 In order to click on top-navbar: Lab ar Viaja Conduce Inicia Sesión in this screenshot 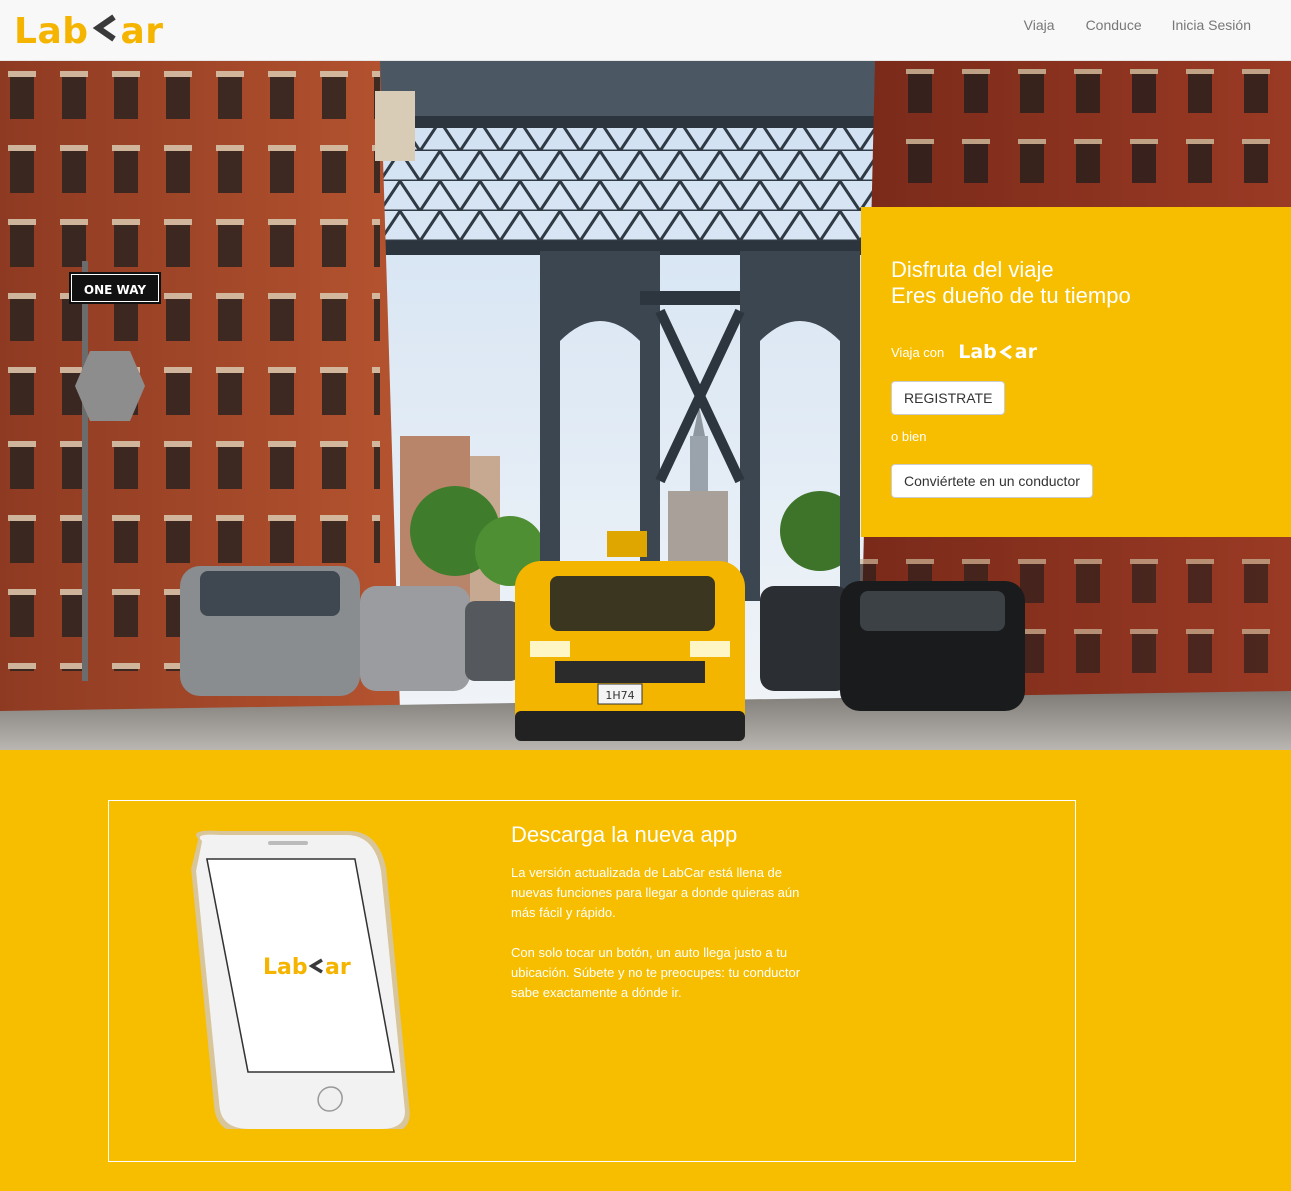, I will do `click(645, 30)`.